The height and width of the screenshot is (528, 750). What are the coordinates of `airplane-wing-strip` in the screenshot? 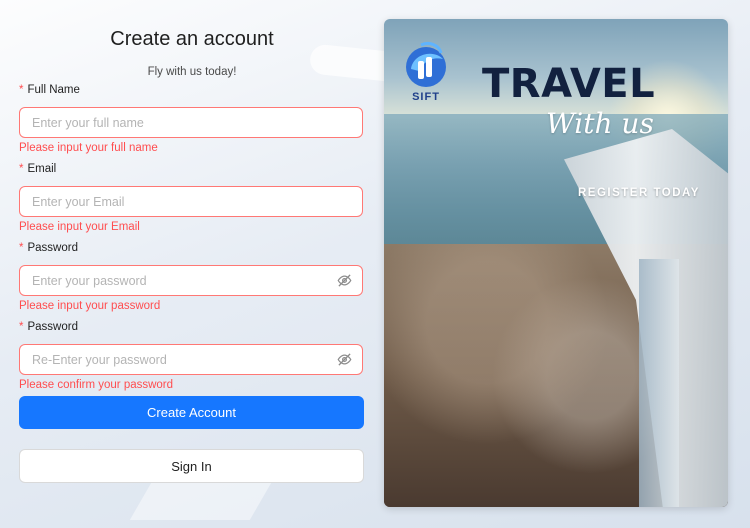 It's located at (659, 383).